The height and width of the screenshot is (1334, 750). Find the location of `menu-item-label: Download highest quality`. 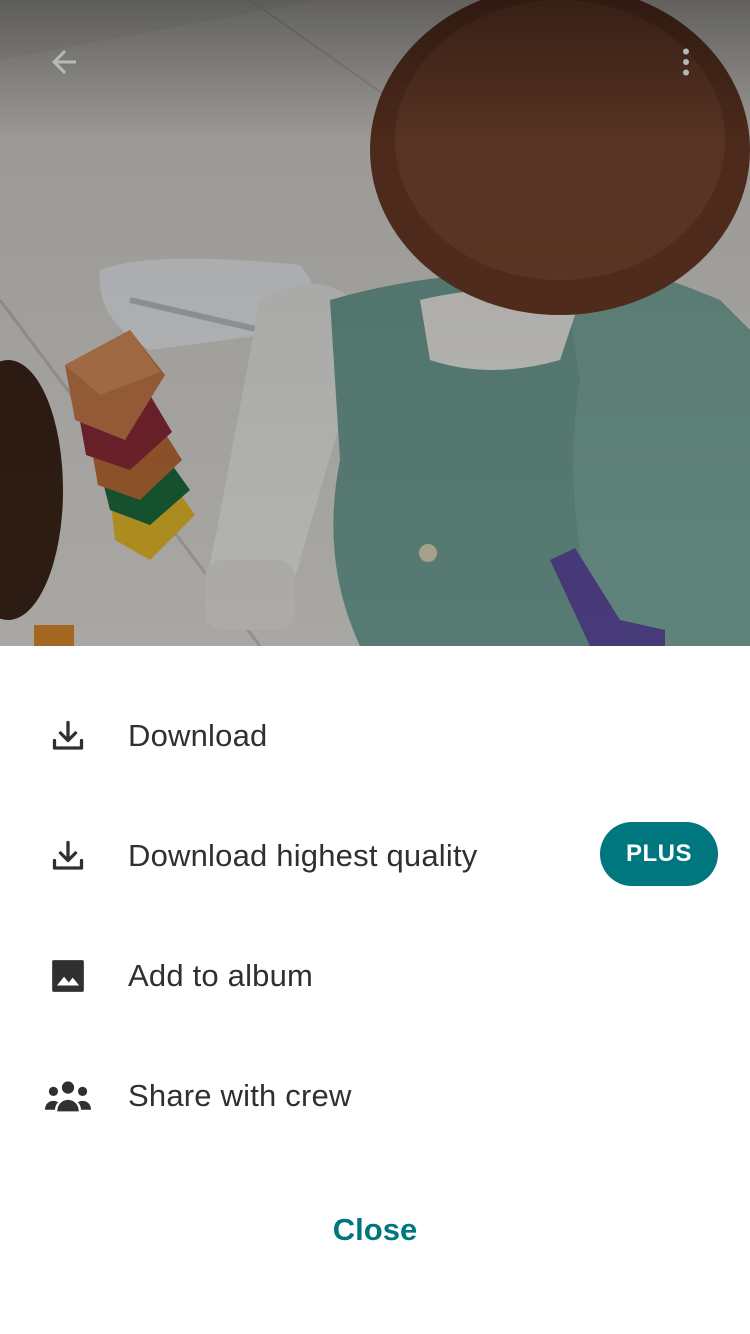

menu-item-label: Download highest quality is located at coordinates (303, 855).